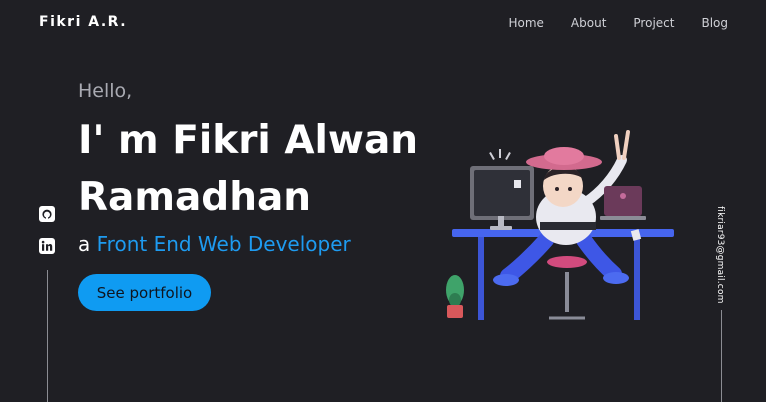 The image size is (766, 402). I want to click on hero-headline: I' m Fikri Alwan Ramadhan, so click(248, 169).